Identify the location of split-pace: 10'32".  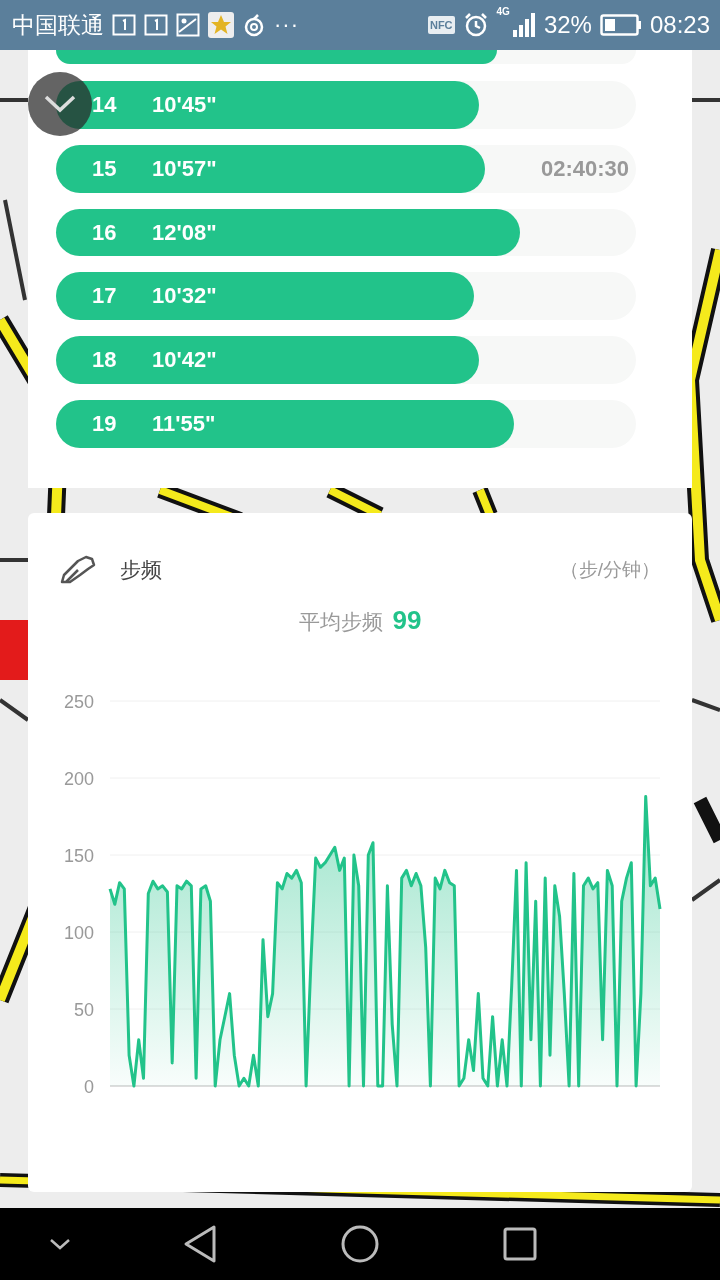
(184, 296).